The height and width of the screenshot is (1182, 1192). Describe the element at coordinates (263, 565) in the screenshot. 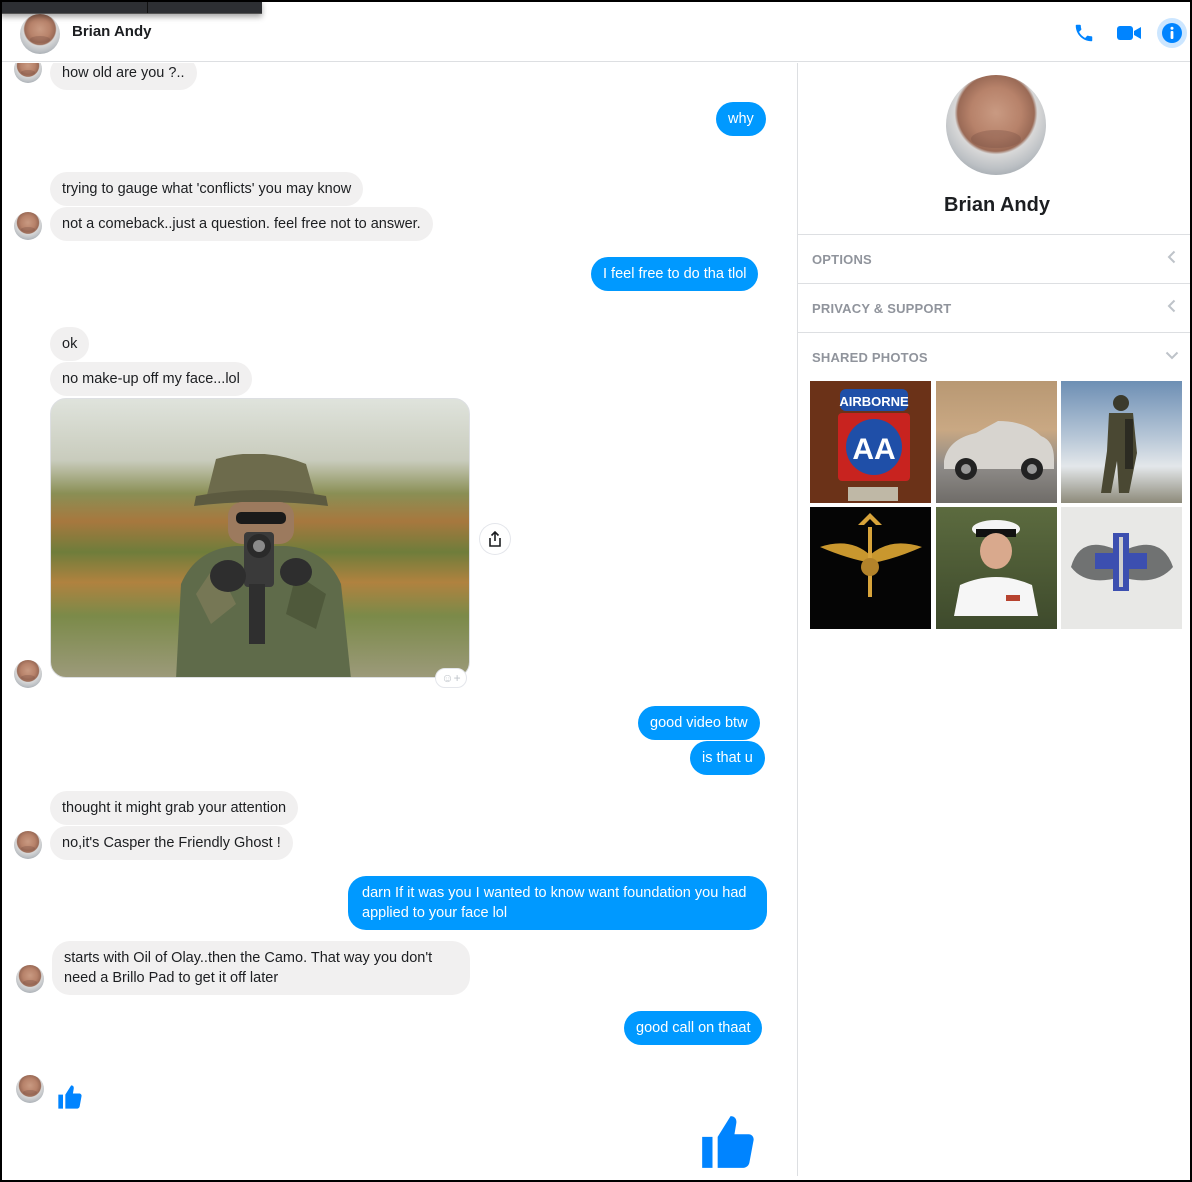

I see `photo-soldier` at that location.